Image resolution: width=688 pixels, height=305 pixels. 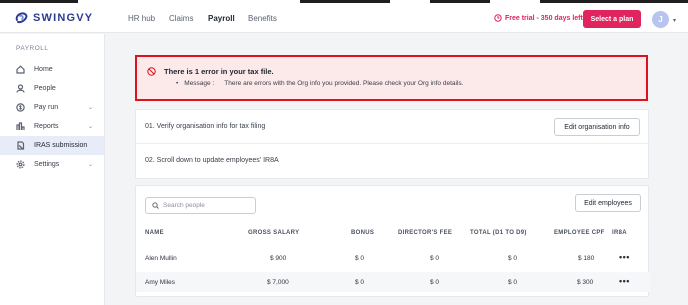 What do you see at coordinates (498, 233) in the screenshot?
I see `column-header-total: TOTAL (D1 TO D9)` at bounding box center [498, 233].